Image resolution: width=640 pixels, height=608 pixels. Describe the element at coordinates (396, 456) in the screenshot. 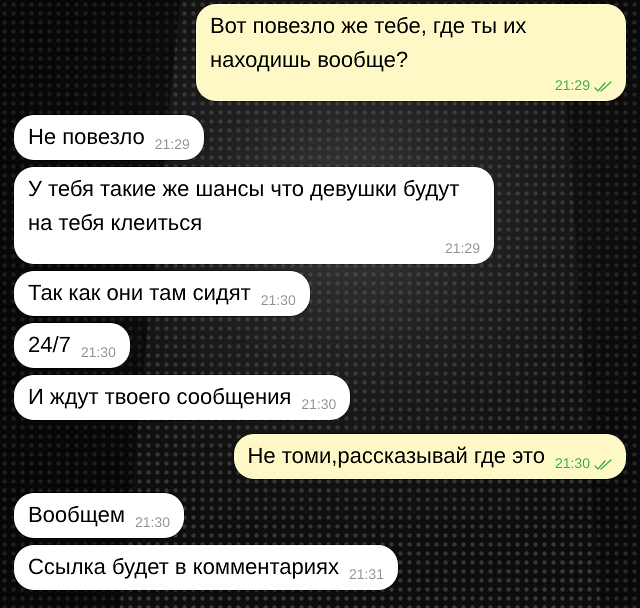

I see `message-text: Не томи,рассказывай где это` at that location.